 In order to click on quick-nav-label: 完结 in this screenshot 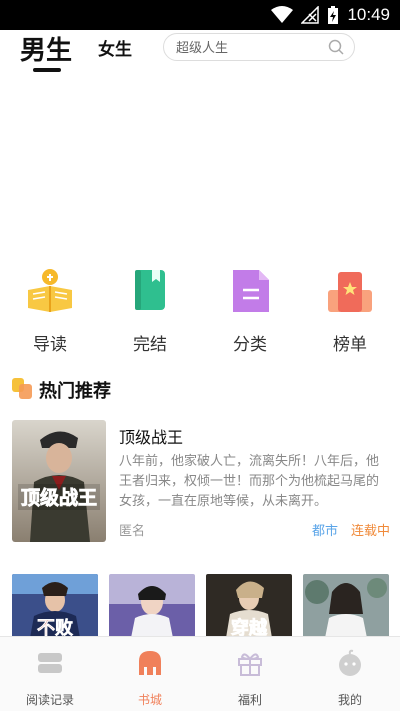, I will do `click(150, 345)`.